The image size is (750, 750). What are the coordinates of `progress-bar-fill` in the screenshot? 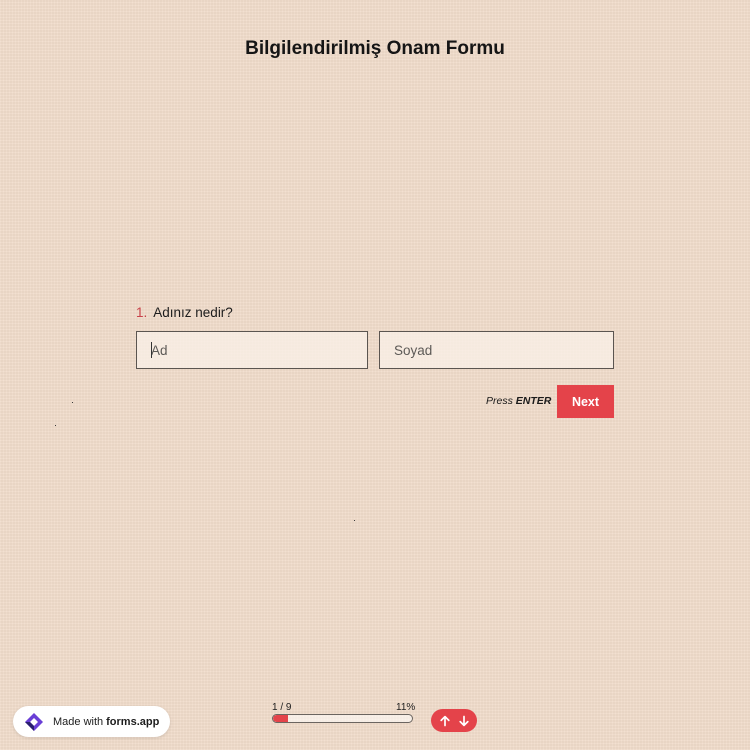 It's located at (281, 718).